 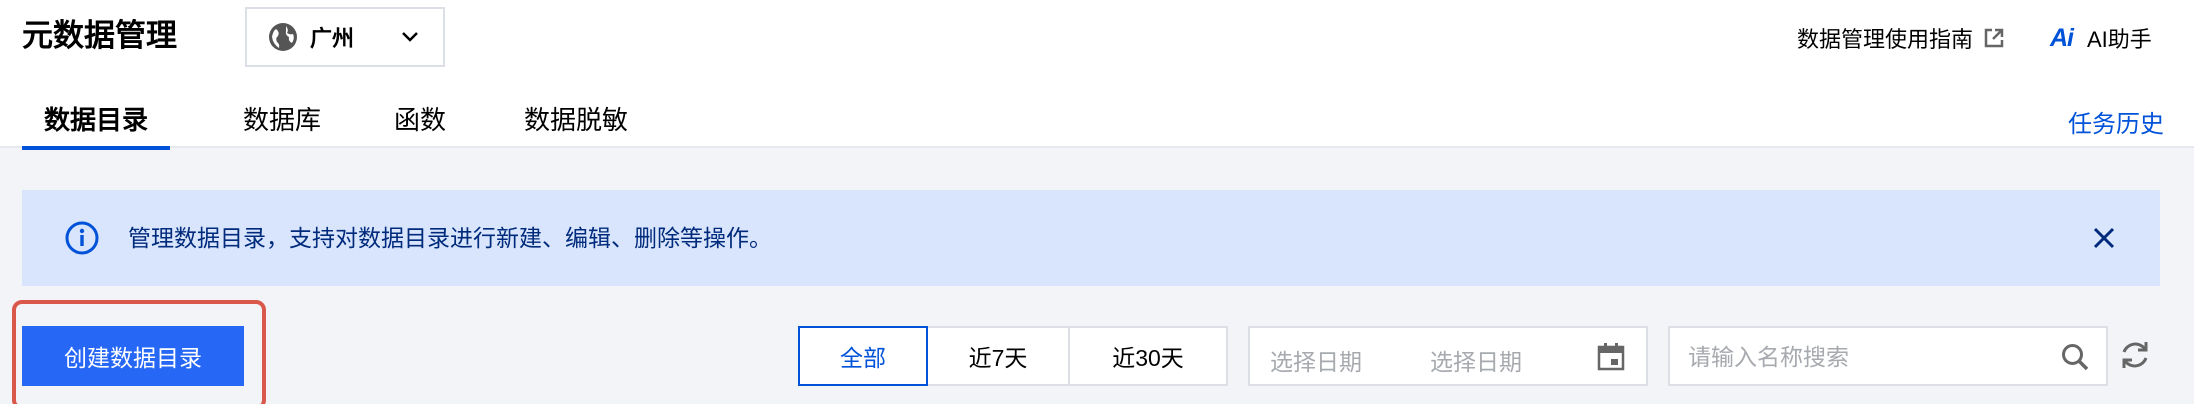 I want to click on filter-30-days: 近30天, so click(x=1148, y=356).